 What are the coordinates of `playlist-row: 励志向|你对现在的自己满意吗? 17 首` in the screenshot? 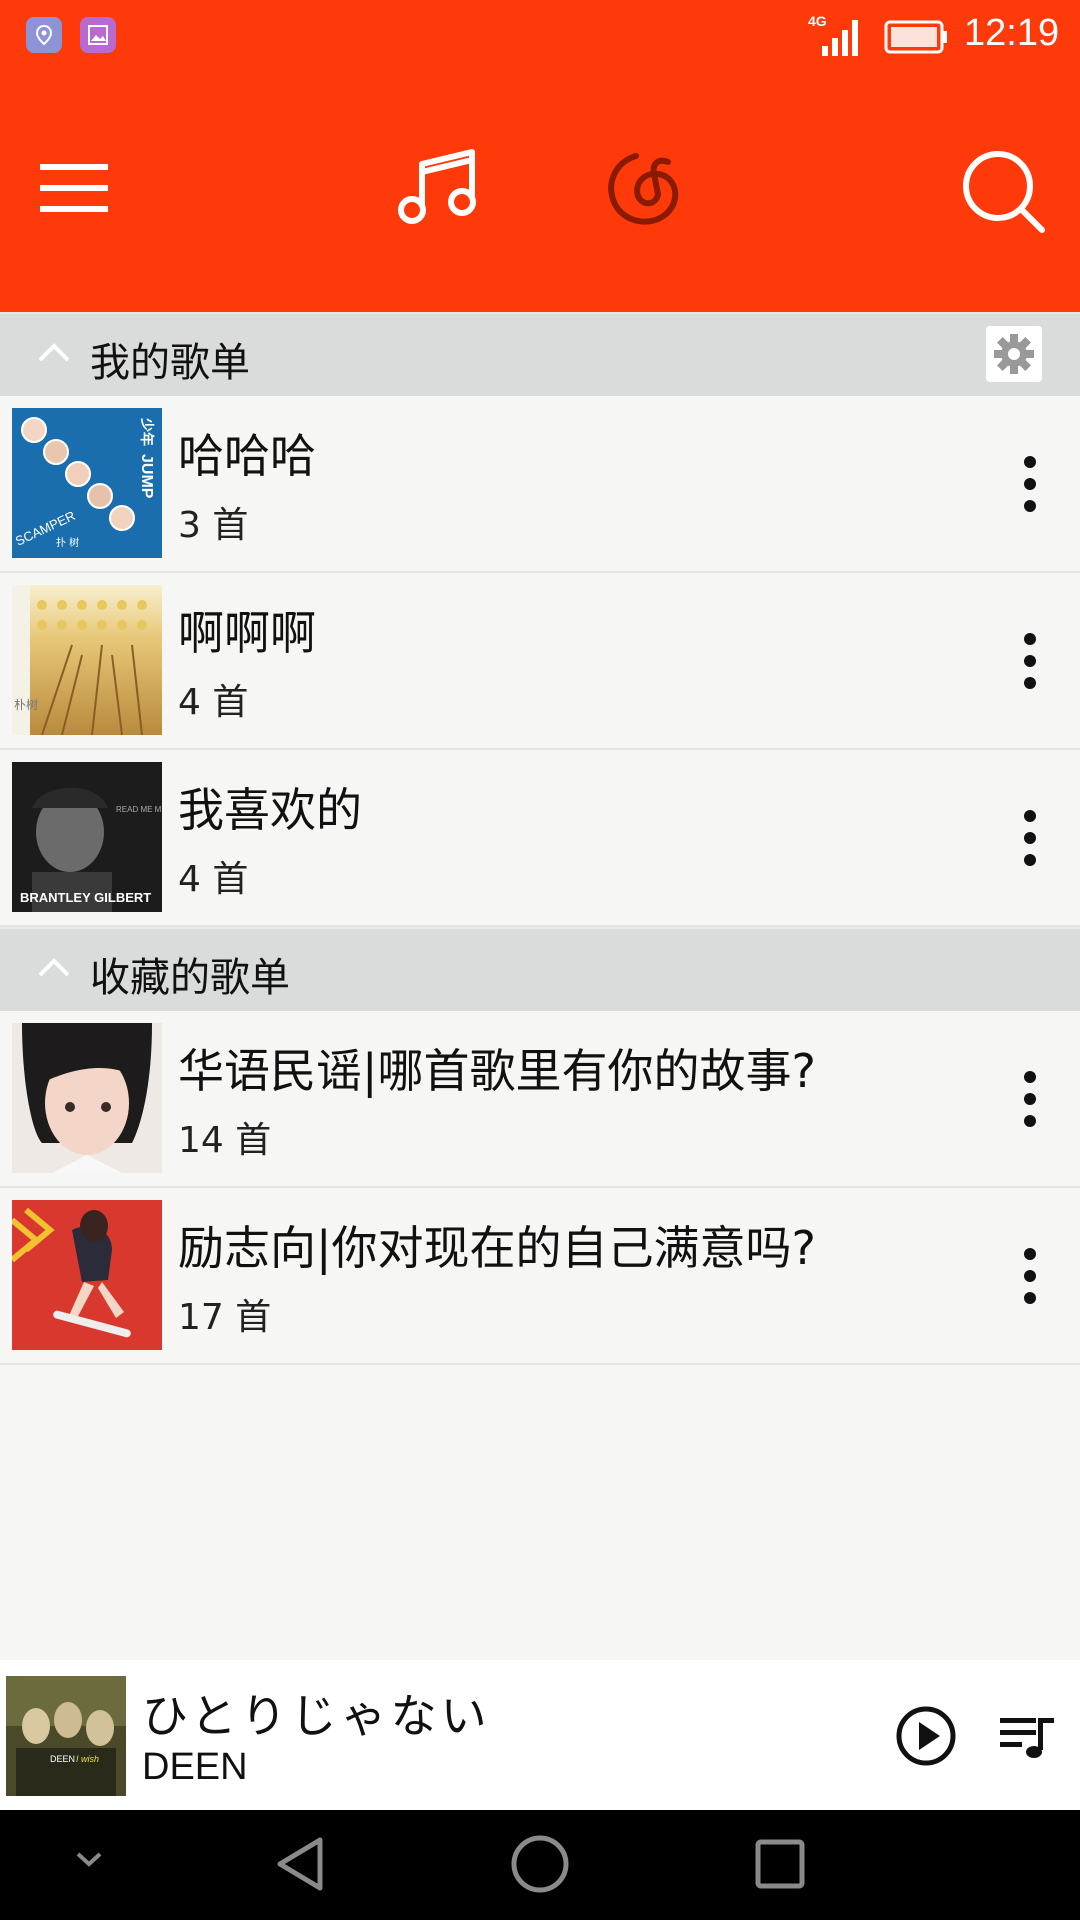 It's located at (540, 1276).